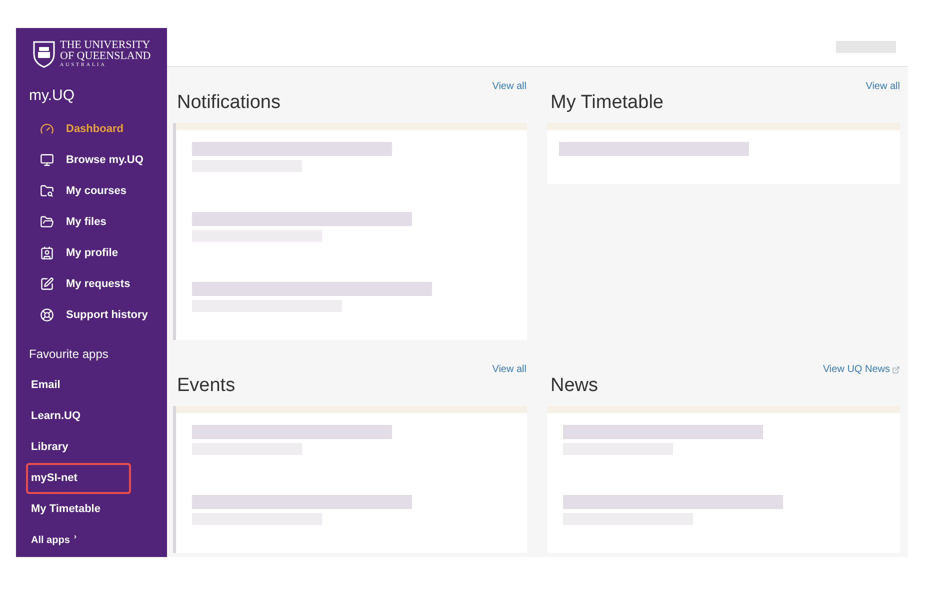 The image size is (942, 597). I want to click on blurred-text, so click(866, 47).